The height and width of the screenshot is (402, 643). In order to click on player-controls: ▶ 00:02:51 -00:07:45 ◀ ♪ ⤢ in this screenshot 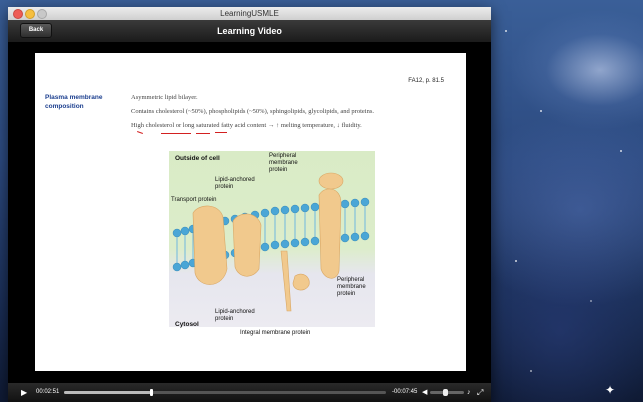, I will do `click(249, 392)`.